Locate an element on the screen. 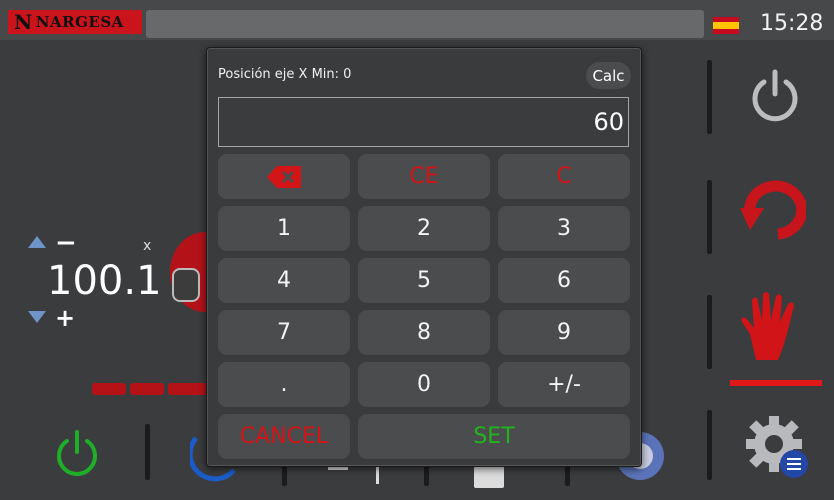  key-7: 7 is located at coordinates (284, 332).